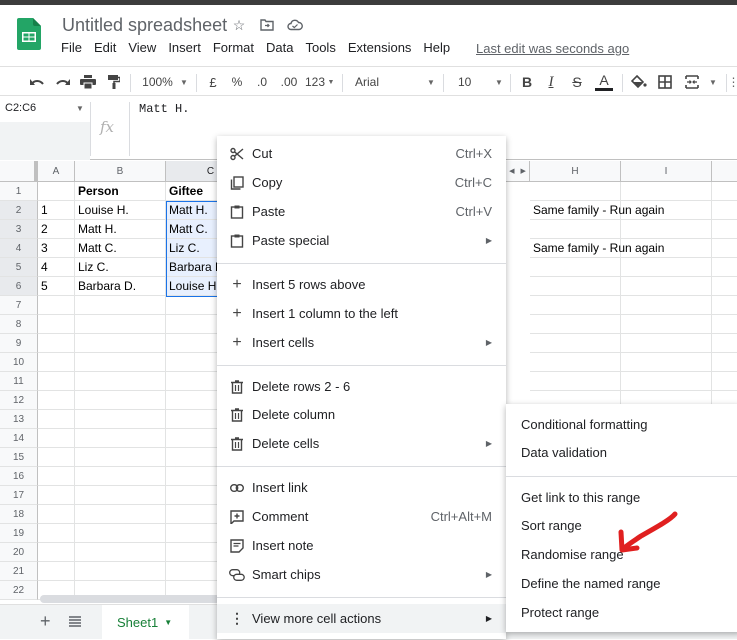  Describe the element at coordinates (666, 171) in the screenshot. I see `column-header-i: I` at that location.